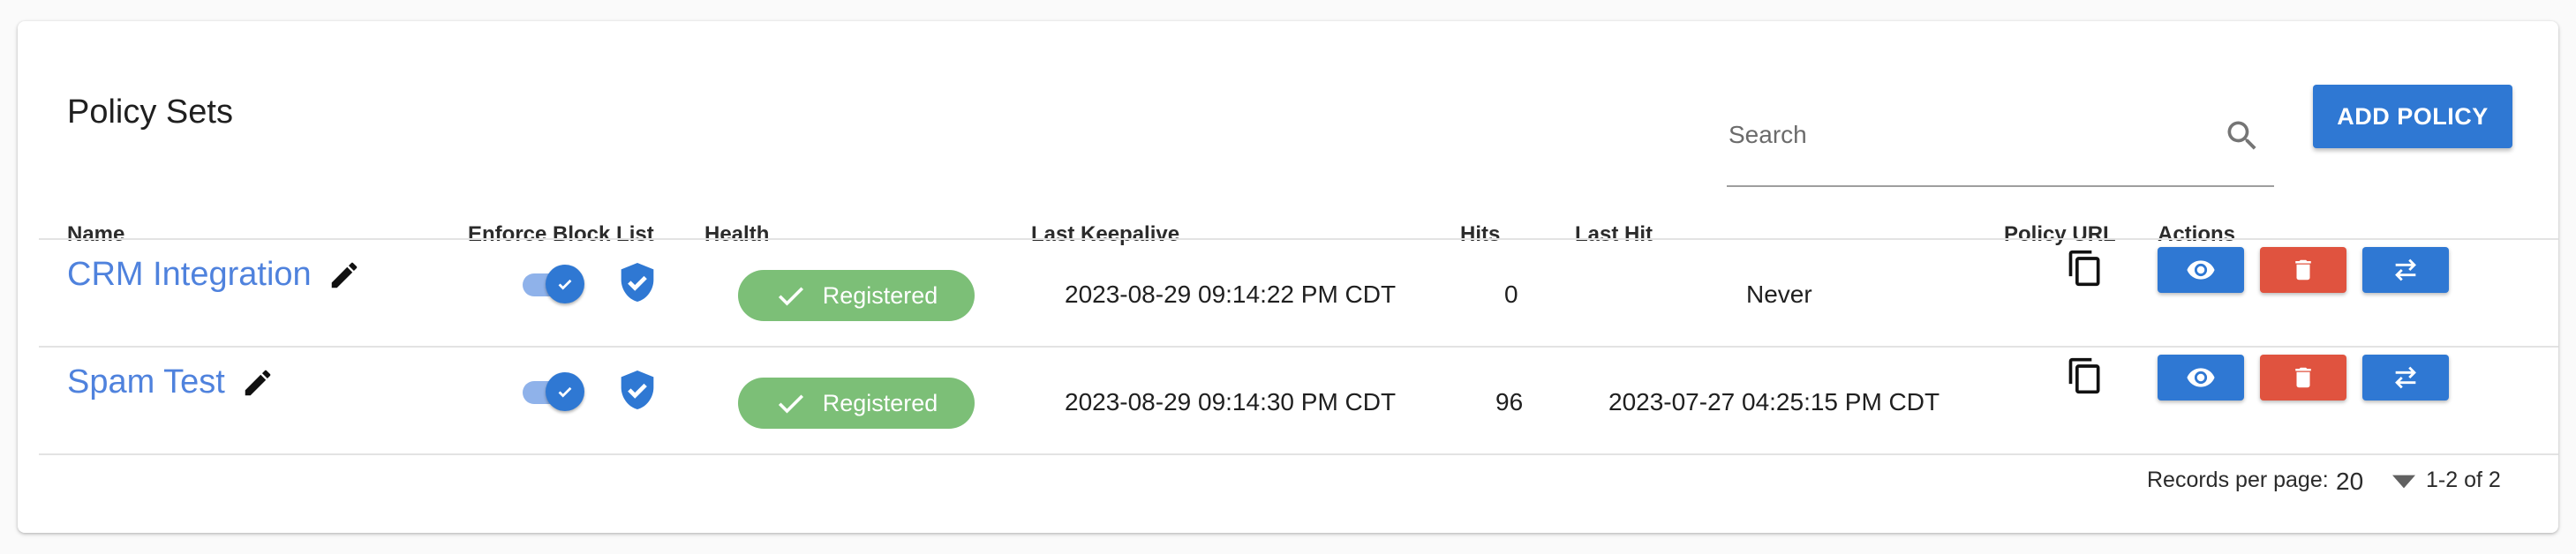 The width and height of the screenshot is (2576, 554). What do you see at coordinates (1299, 454) in the screenshot?
I see `row-divider` at bounding box center [1299, 454].